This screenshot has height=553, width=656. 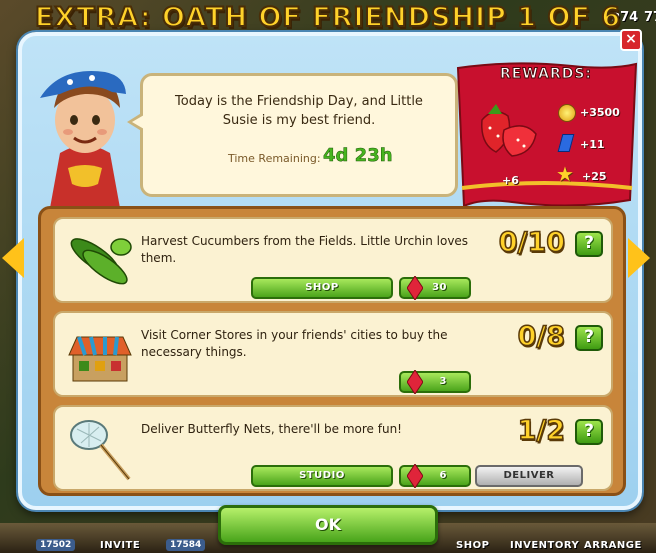 I want to click on quest-progress: 0/8, so click(x=541, y=336).